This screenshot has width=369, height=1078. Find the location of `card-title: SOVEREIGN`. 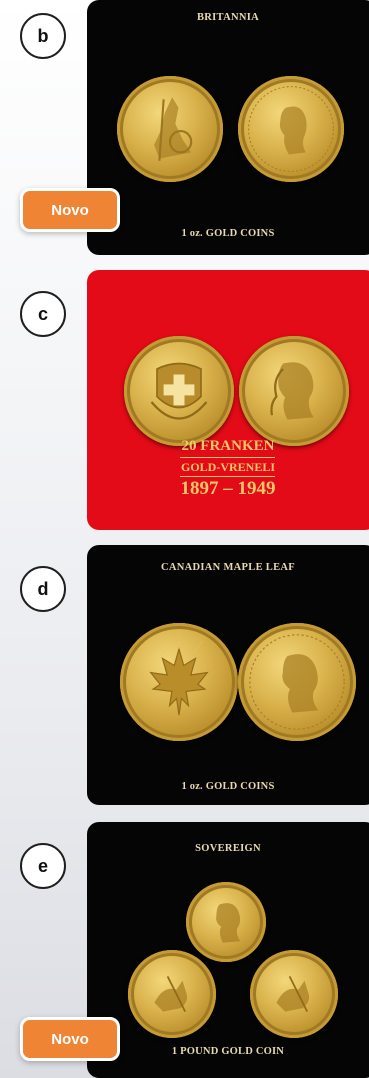

card-title: SOVEREIGN is located at coordinates (228, 848).